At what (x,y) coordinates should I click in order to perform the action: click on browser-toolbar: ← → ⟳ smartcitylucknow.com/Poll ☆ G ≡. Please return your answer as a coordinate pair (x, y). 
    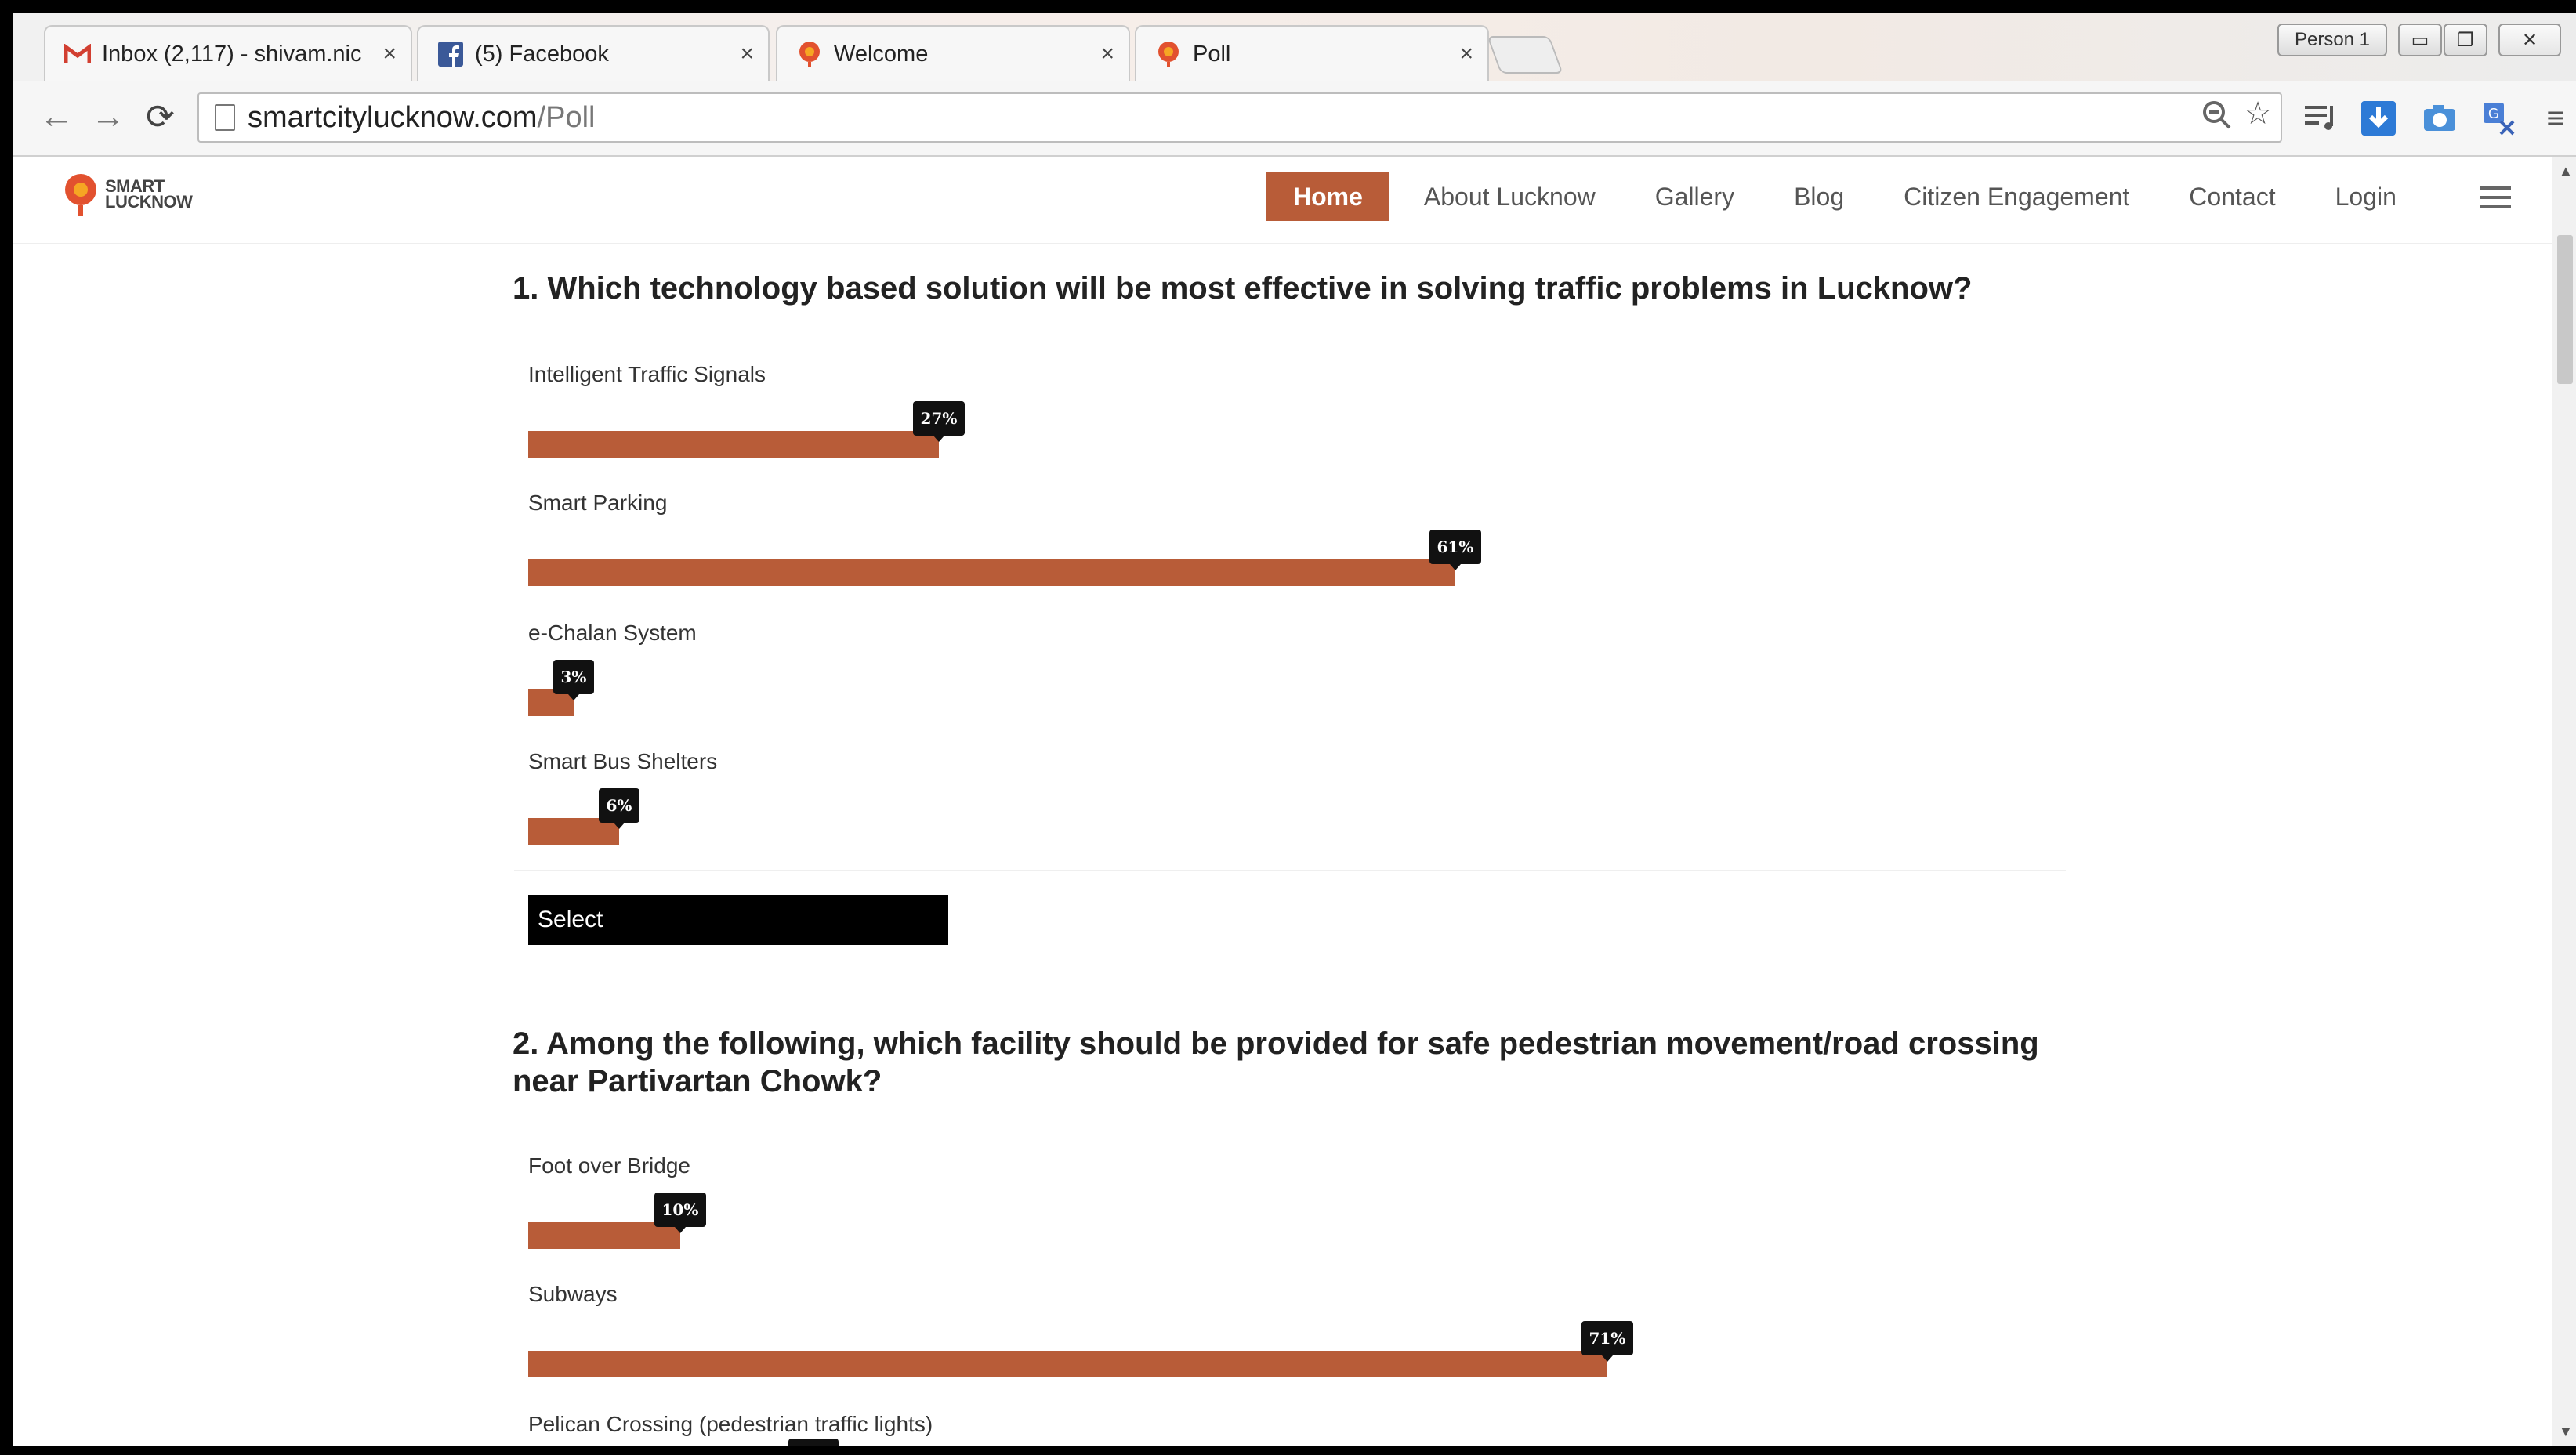
    Looking at the image, I should click on (1294, 119).